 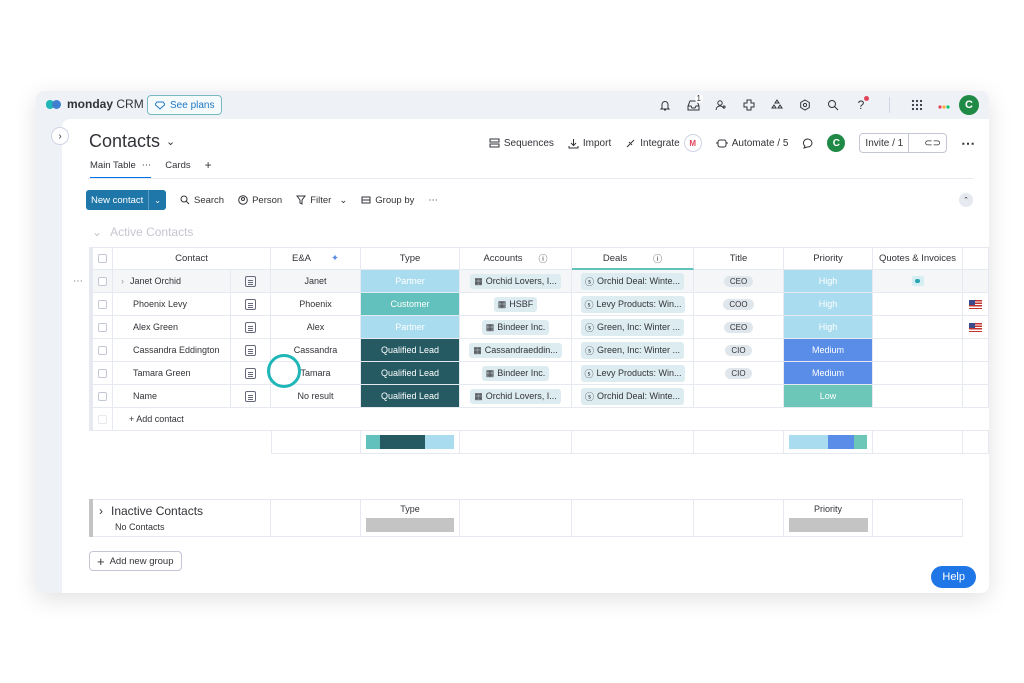 What do you see at coordinates (410, 258) in the screenshot?
I see `header-type: Type` at bounding box center [410, 258].